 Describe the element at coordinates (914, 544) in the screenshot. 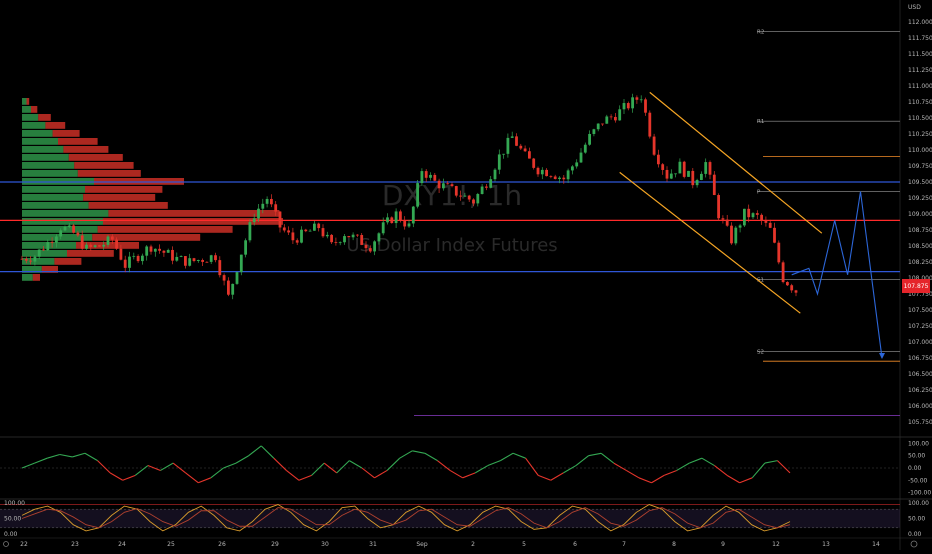

I see `scale-toggle-icon` at that location.